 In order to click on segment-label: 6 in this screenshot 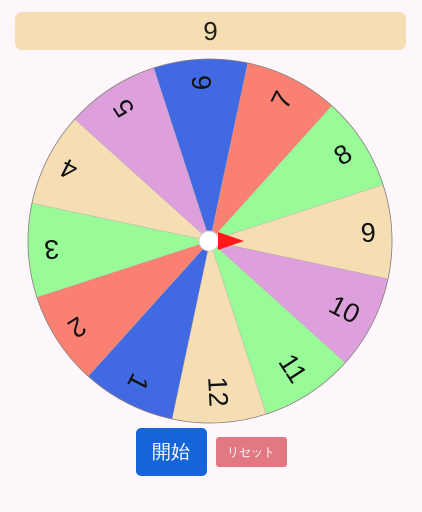, I will do `click(202, 83)`.